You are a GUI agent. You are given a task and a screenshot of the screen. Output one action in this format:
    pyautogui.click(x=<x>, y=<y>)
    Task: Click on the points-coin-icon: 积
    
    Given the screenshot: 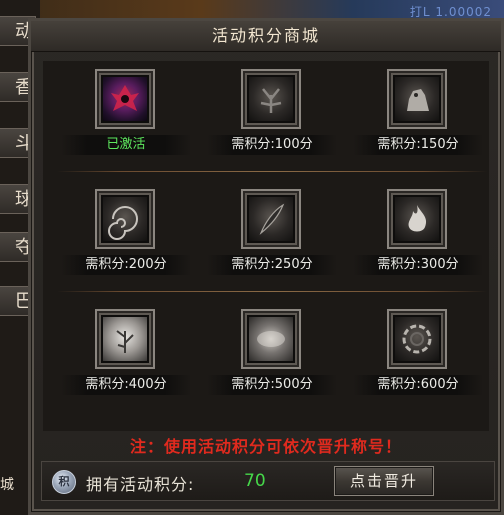 What is the action you would take?
    pyautogui.click(x=64, y=482)
    